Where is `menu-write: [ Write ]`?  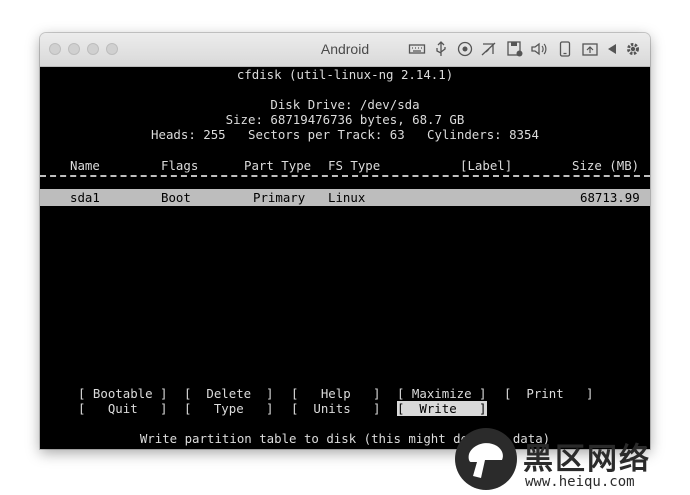
menu-write: [ Write ] is located at coordinates (442, 408).